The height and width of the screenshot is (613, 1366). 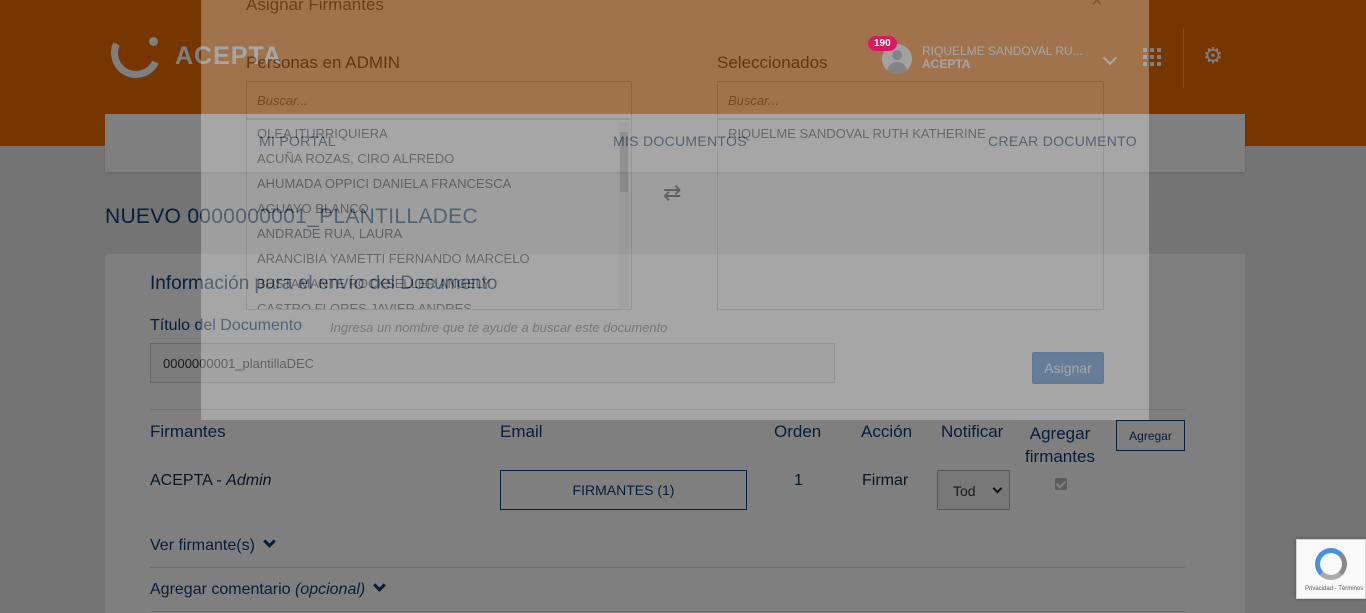 I want to click on modal-title: Asignar Firmantes, so click(x=315, y=7).